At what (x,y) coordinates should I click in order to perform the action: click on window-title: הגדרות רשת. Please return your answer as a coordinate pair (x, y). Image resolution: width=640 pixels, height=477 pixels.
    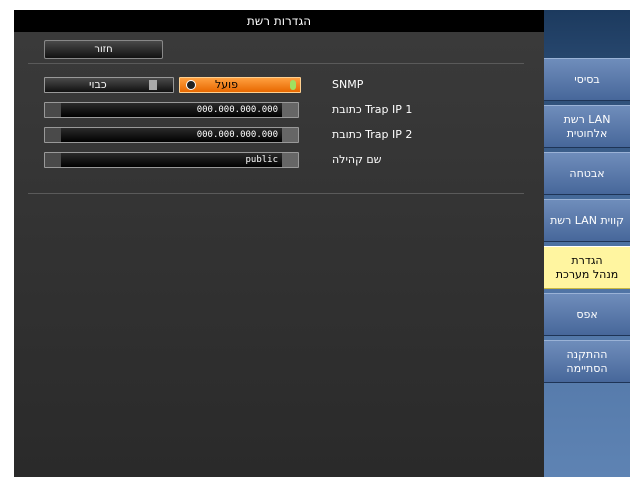
    Looking at the image, I should click on (279, 21).